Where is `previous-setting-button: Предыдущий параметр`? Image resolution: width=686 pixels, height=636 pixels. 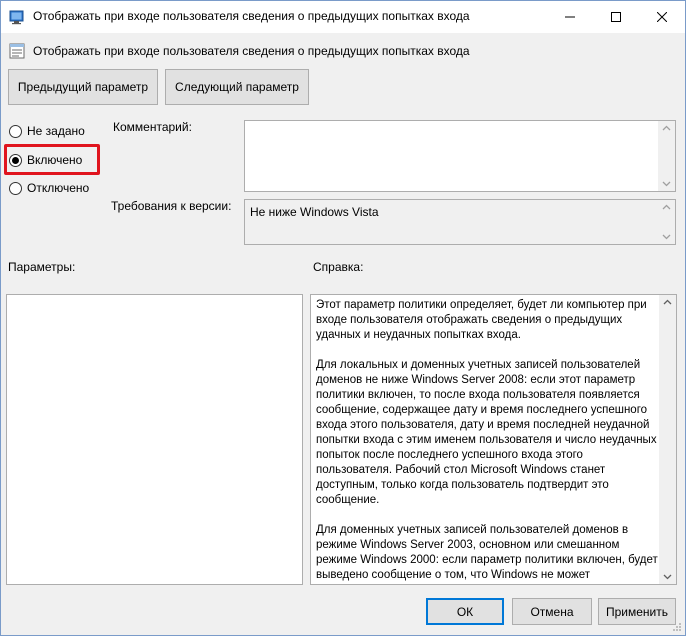 previous-setting-button: Предыдущий параметр is located at coordinates (83, 87).